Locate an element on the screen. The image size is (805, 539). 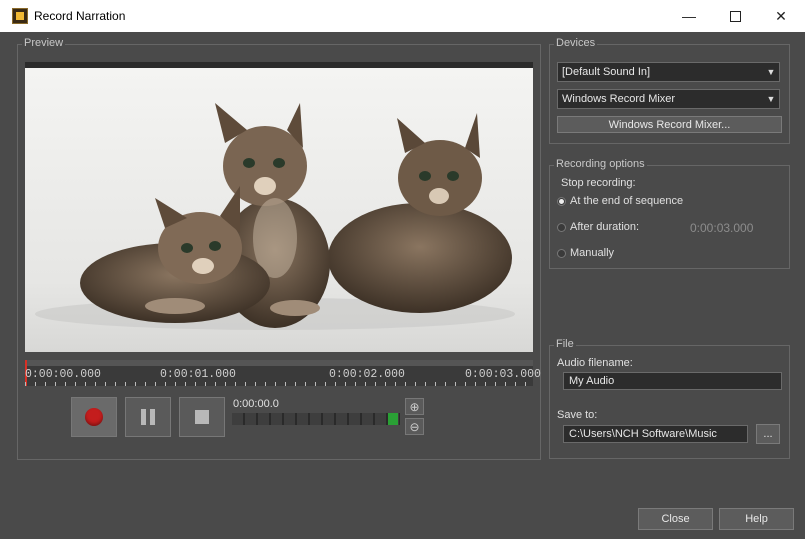
file-group-title: File is located at coordinates (565, 344).